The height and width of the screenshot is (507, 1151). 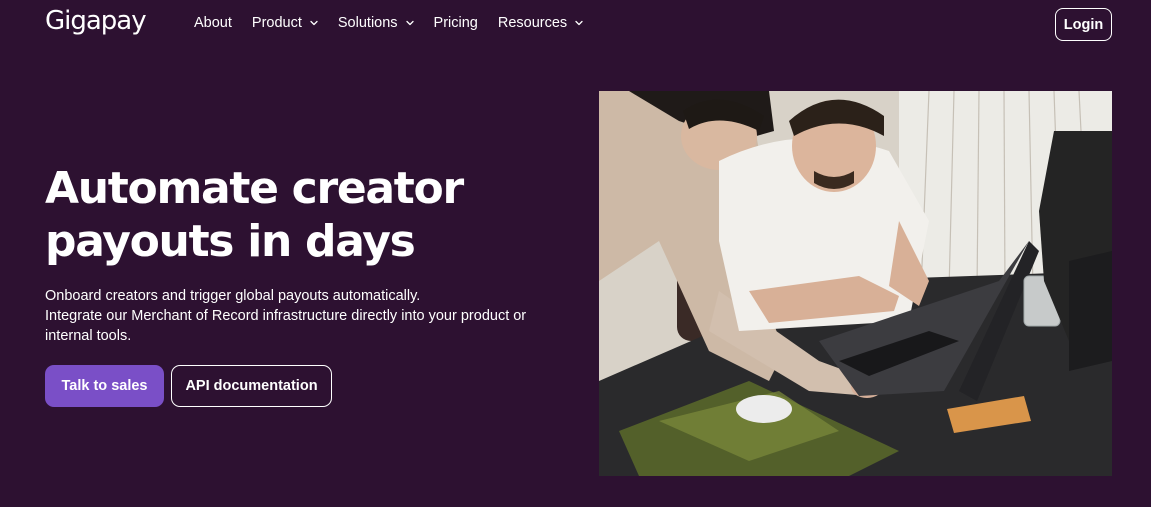 I want to click on nav-item-label: About, so click(x=213, y=23).